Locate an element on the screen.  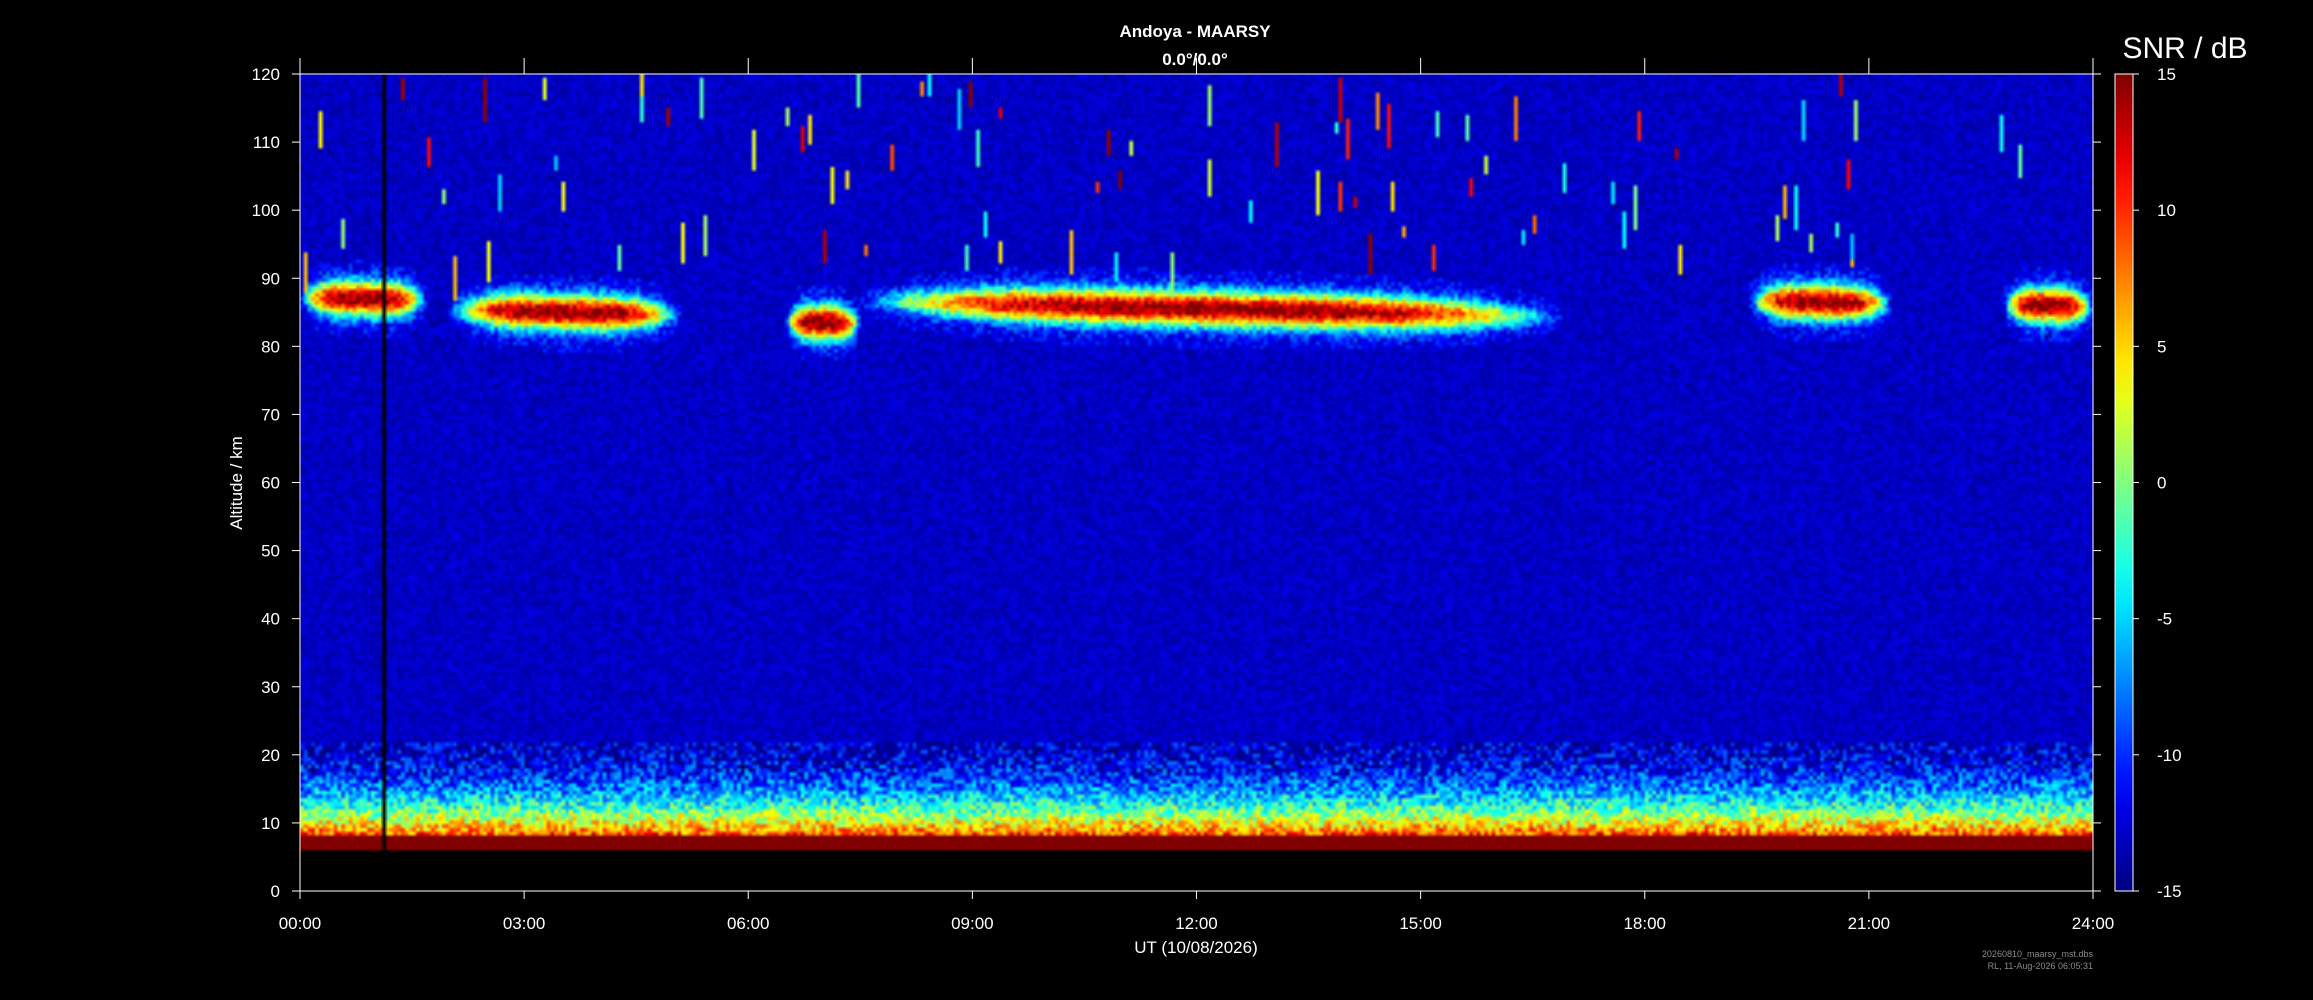
colorbar-tick-label: 10 is located at coordinates (2166, 210).